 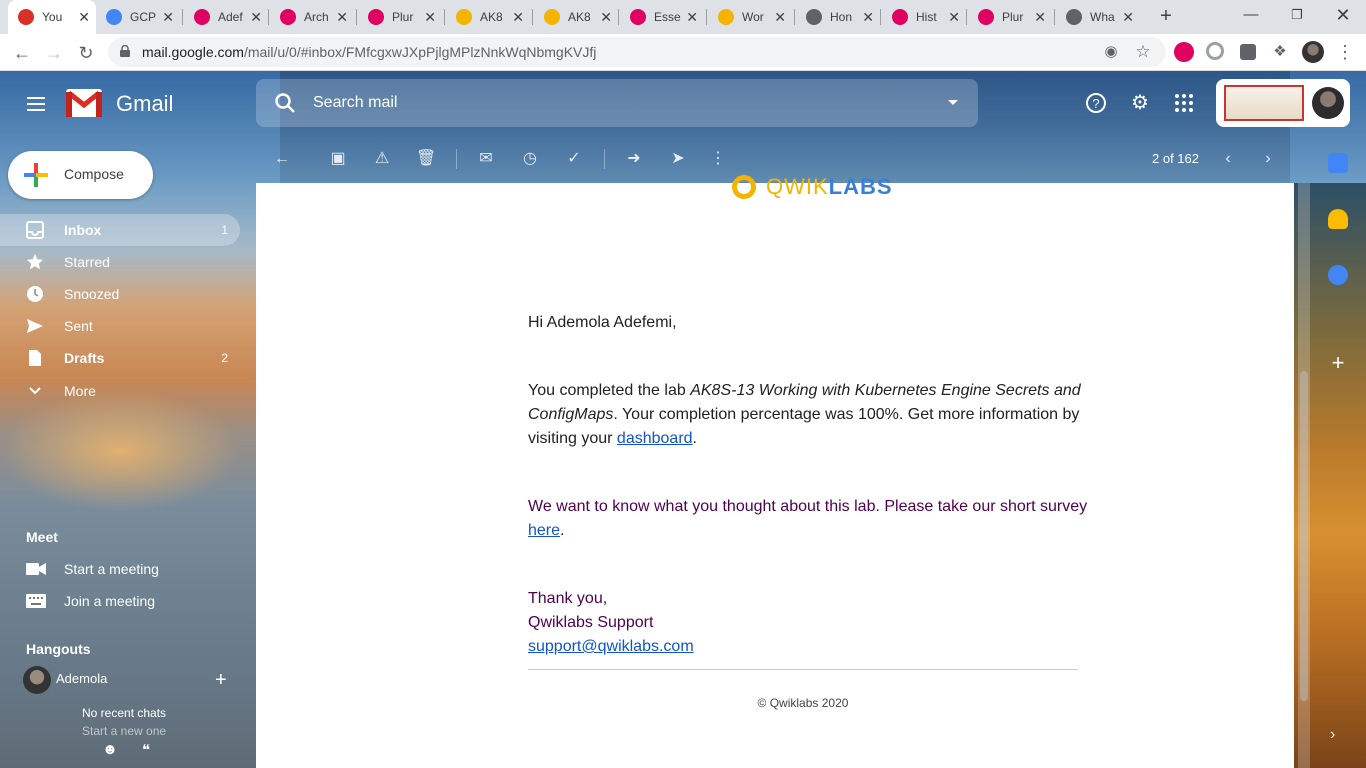 I want to click on pluralsight-icon, so click(x=900, y=17).